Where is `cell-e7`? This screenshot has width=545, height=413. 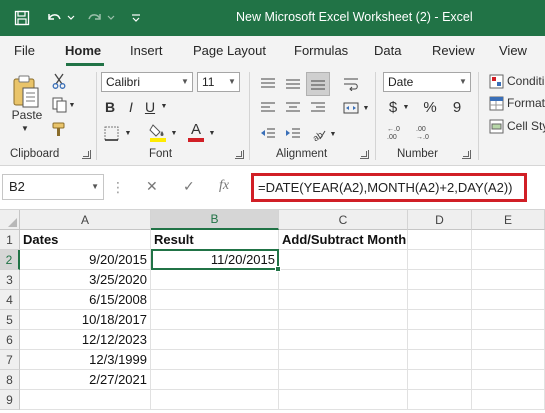 cell-e7 is located at coordinates (508, 360).